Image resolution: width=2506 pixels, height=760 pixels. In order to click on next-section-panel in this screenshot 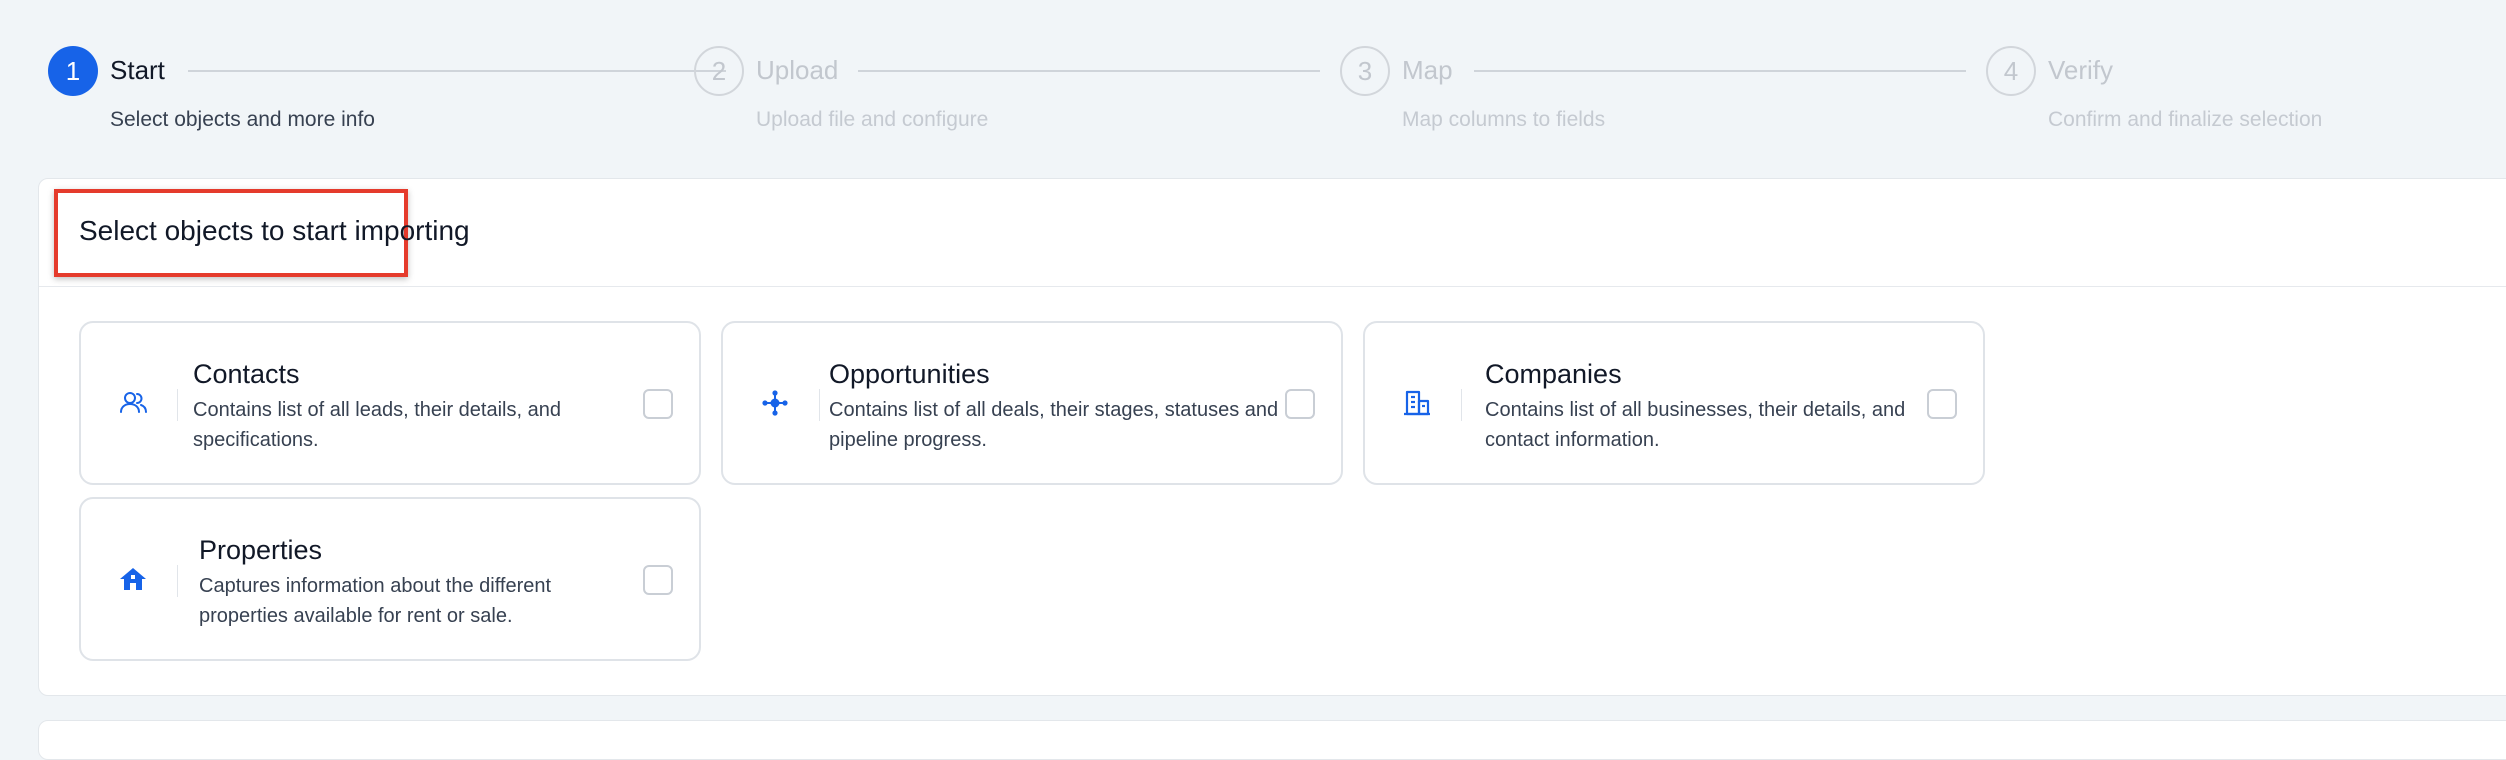, I will do `click(1272, 740)`.